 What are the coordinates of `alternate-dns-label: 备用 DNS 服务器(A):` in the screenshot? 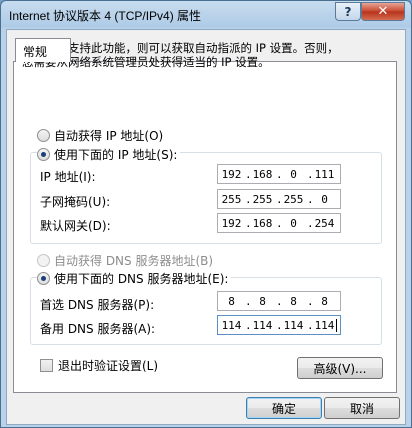 It's located at (98, 329).